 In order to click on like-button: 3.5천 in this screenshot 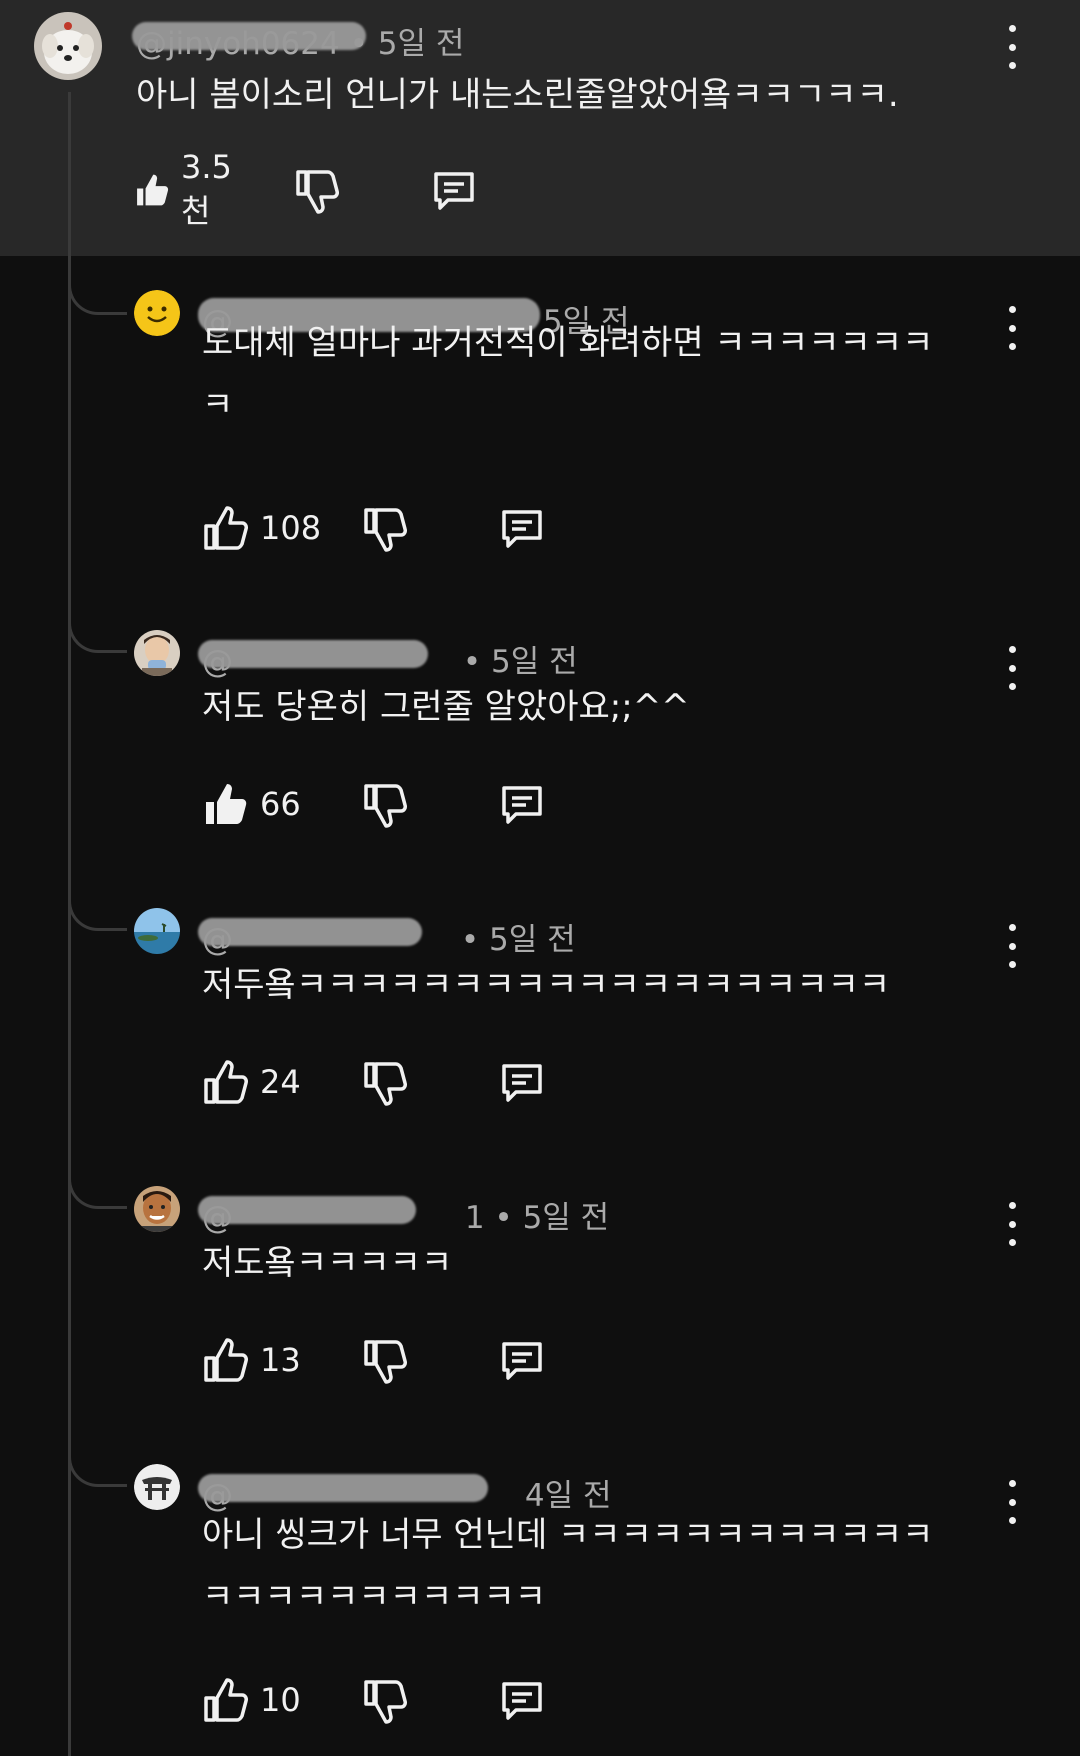, I will do `click(188, 189)`.